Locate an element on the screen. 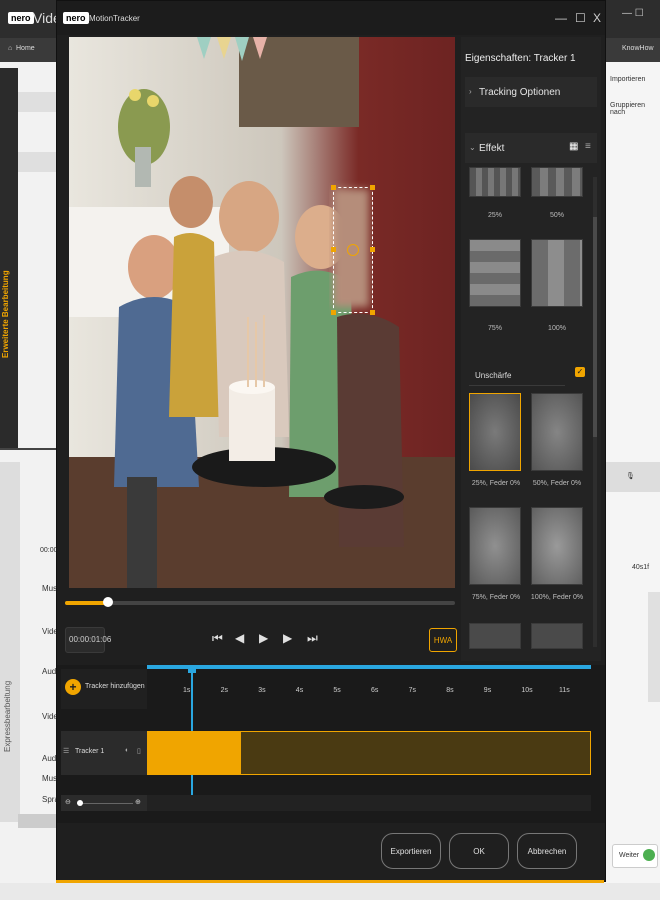 Image resolution: width=660 pixels, height=900 pixels. bg-side-tools is located at coordinates (654, 647).